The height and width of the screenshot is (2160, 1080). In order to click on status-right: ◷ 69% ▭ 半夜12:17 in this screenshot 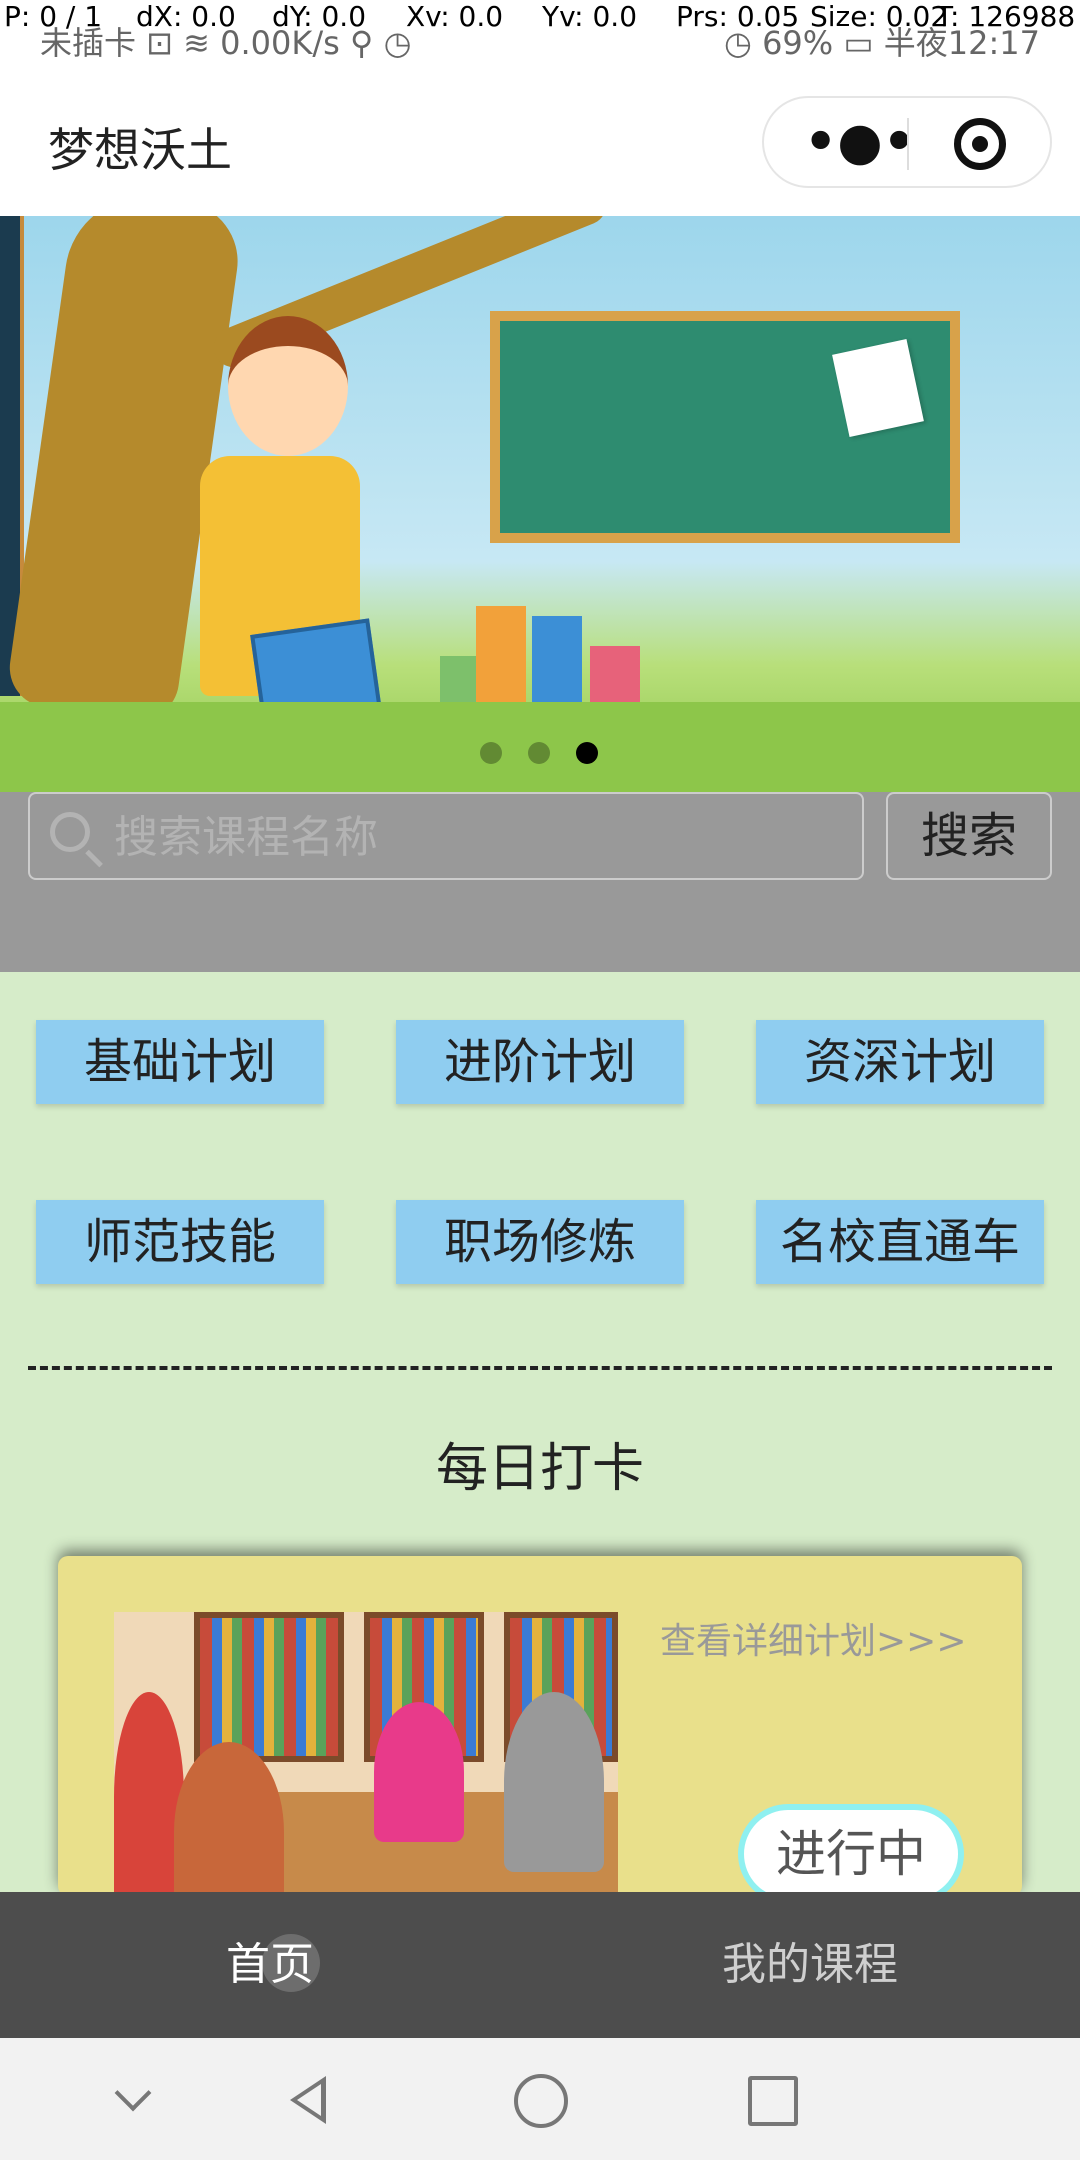, I will do `click(881, 43)`.